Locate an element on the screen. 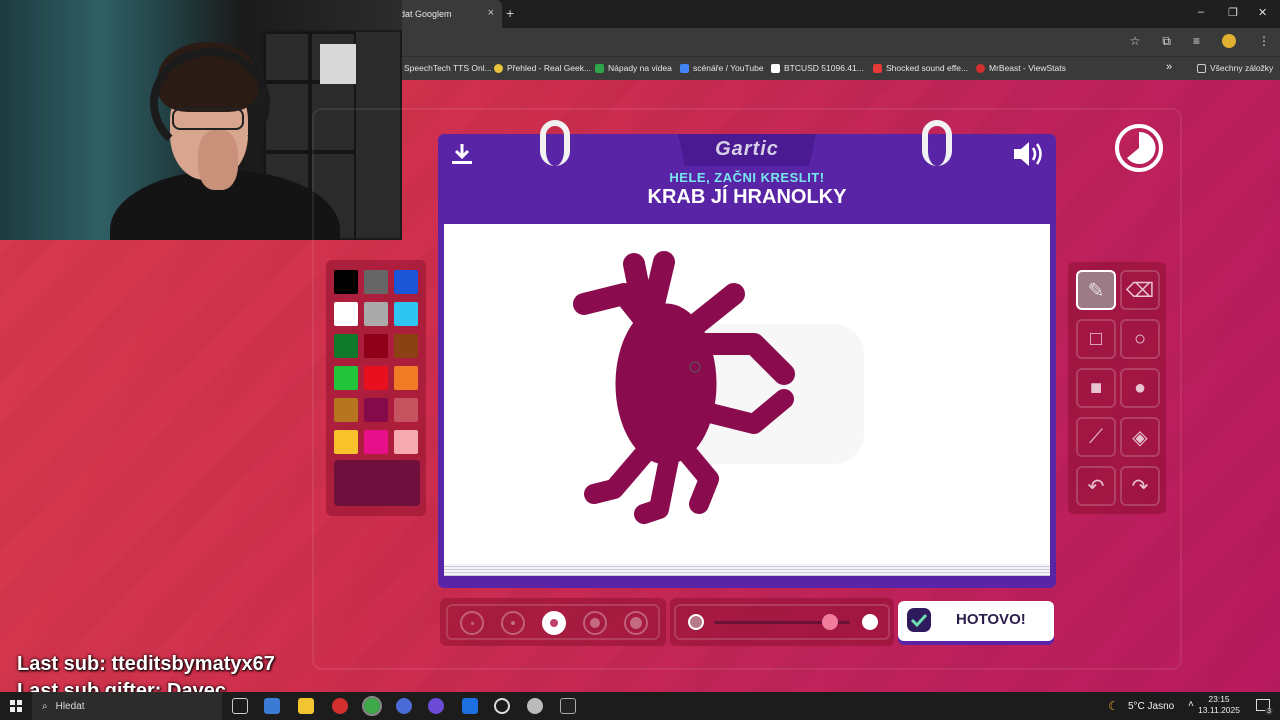  opacity-panel is located at coordinates (782, 622).